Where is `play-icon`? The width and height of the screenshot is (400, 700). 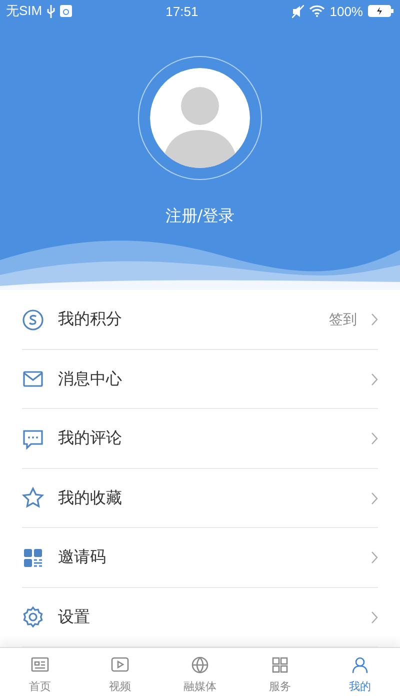 play-icon is located at coordinates (120, 664).